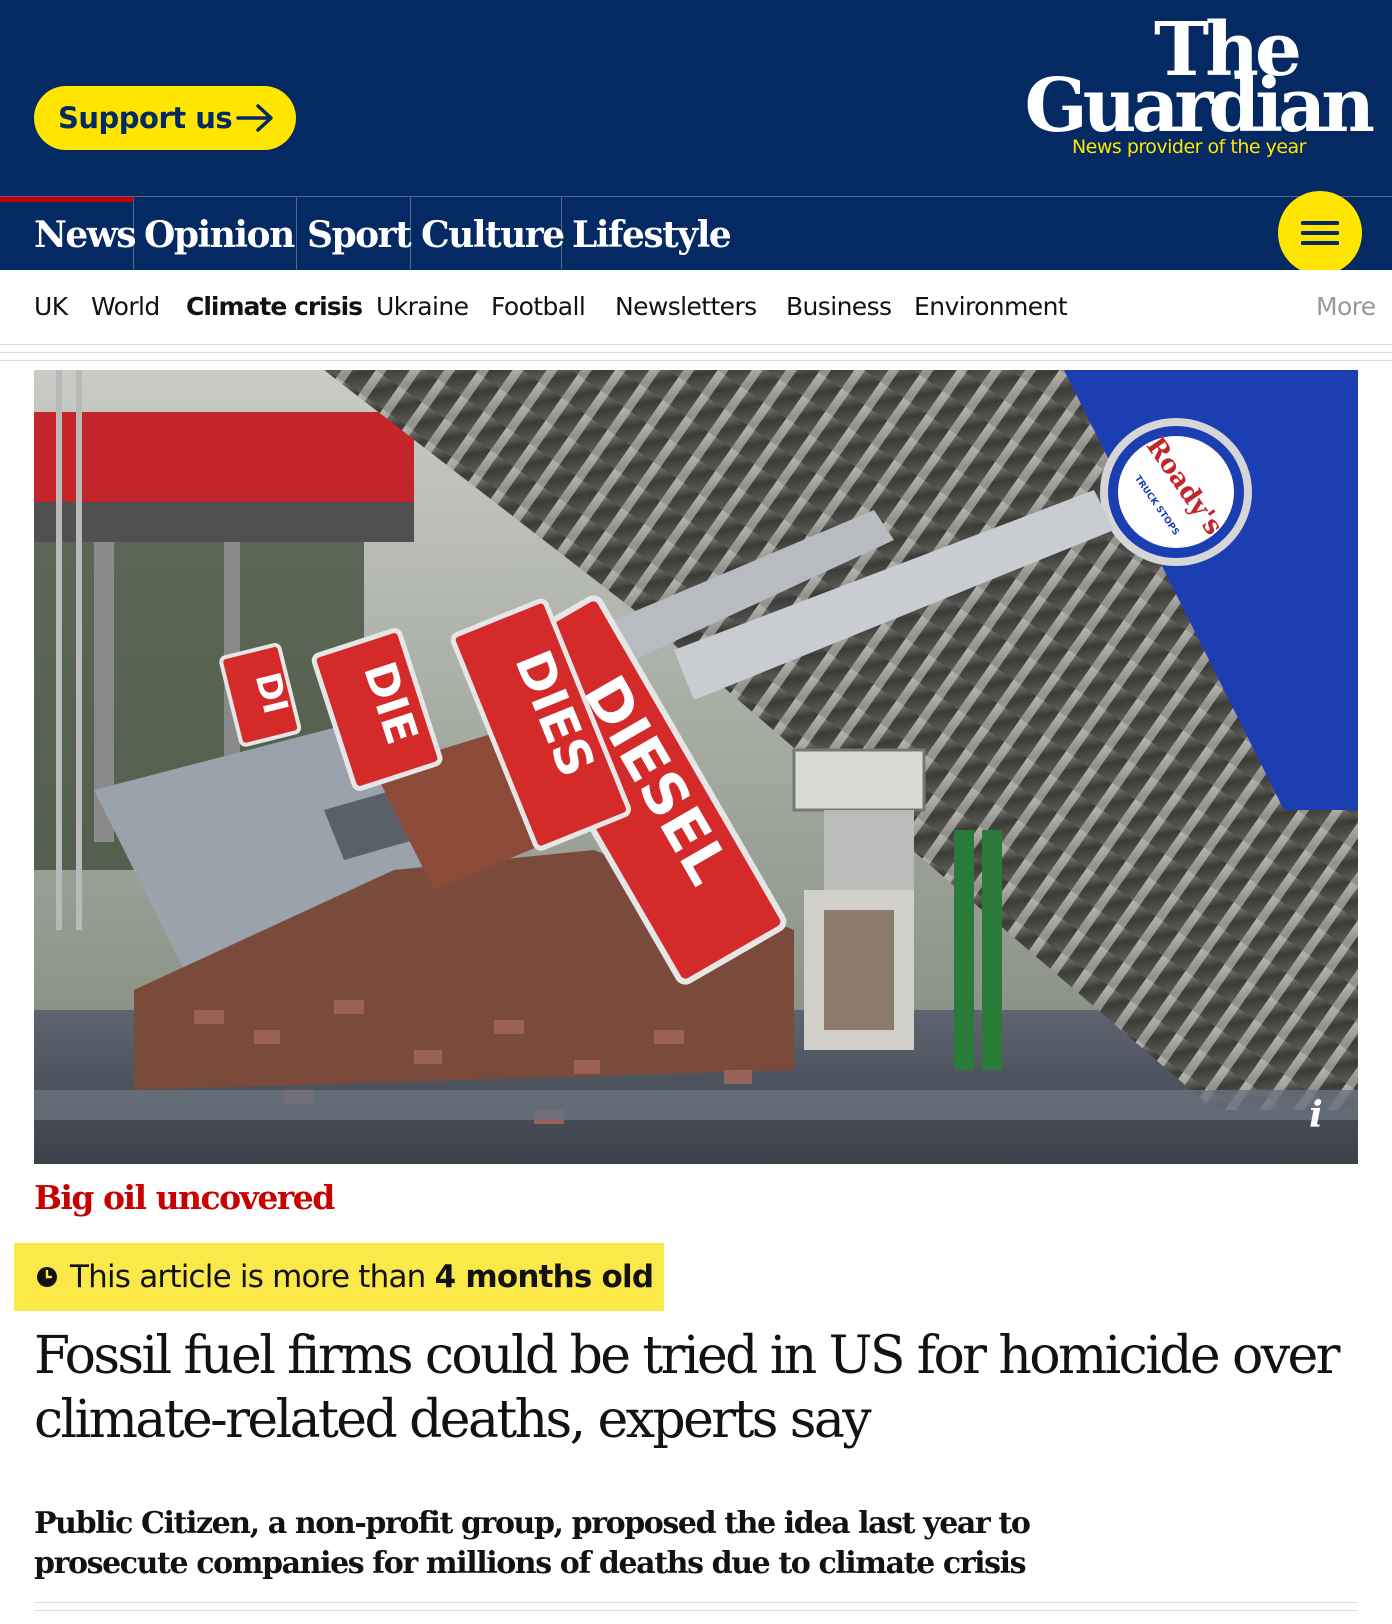 This screenshot has height=1624, width=1392. What do you see at coordinates (274, 306) in the screenshot?
I see `subnav-climate-crisis: Climate crisis` at bounding box center [274, 306].